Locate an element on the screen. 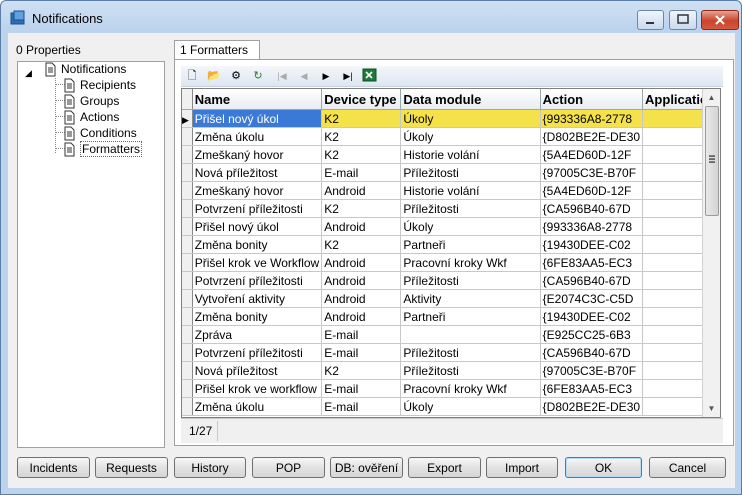 Image resolution: width=742 pixels, height=495 pixels. last-icon: ▶| is located at coordinates (348, 76).